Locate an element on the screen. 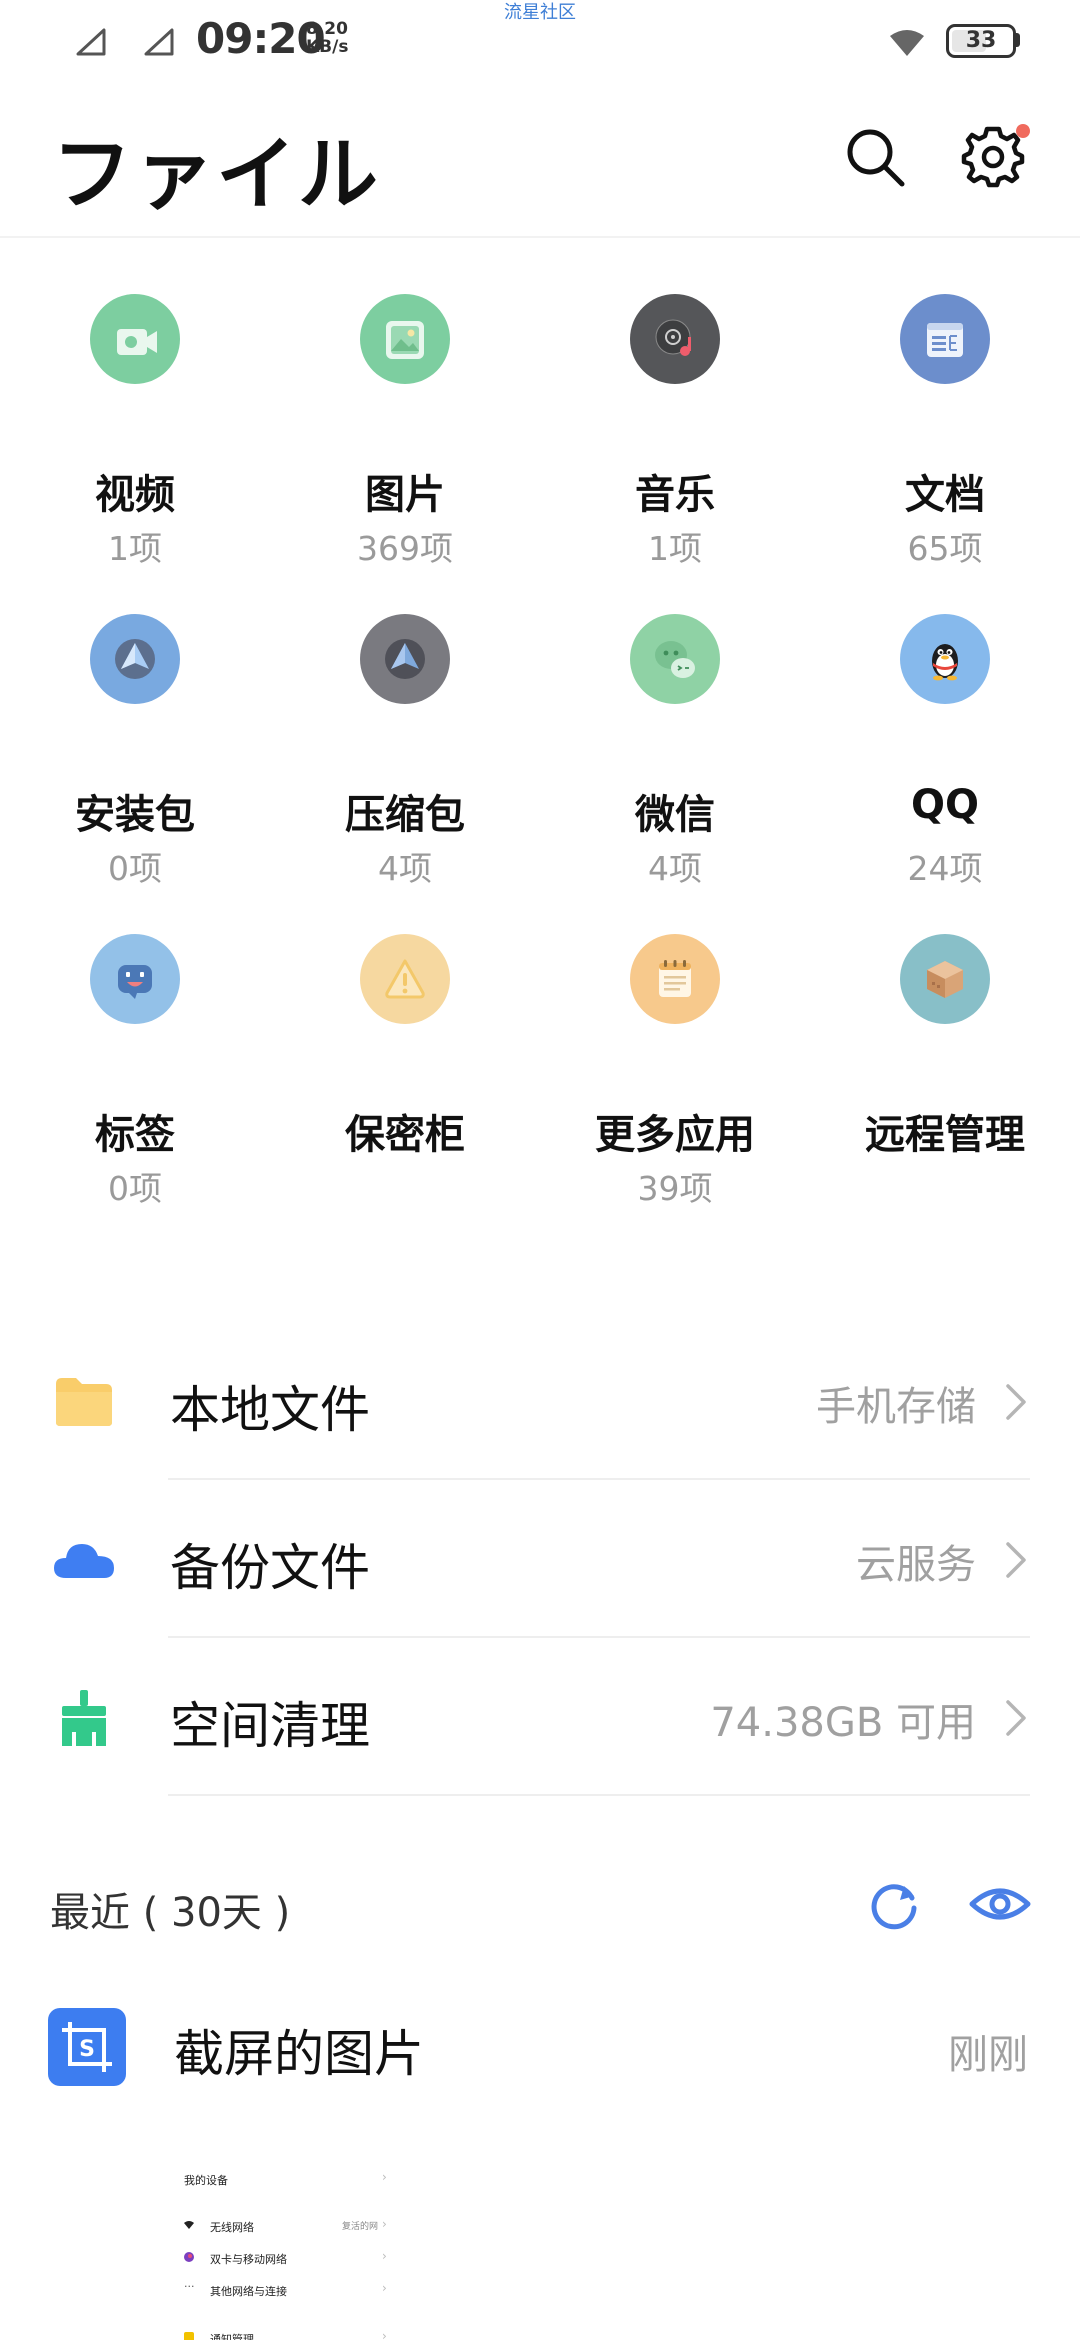  category-more-apps: 更多应用 39项 is located at coordinates (675, 1094).